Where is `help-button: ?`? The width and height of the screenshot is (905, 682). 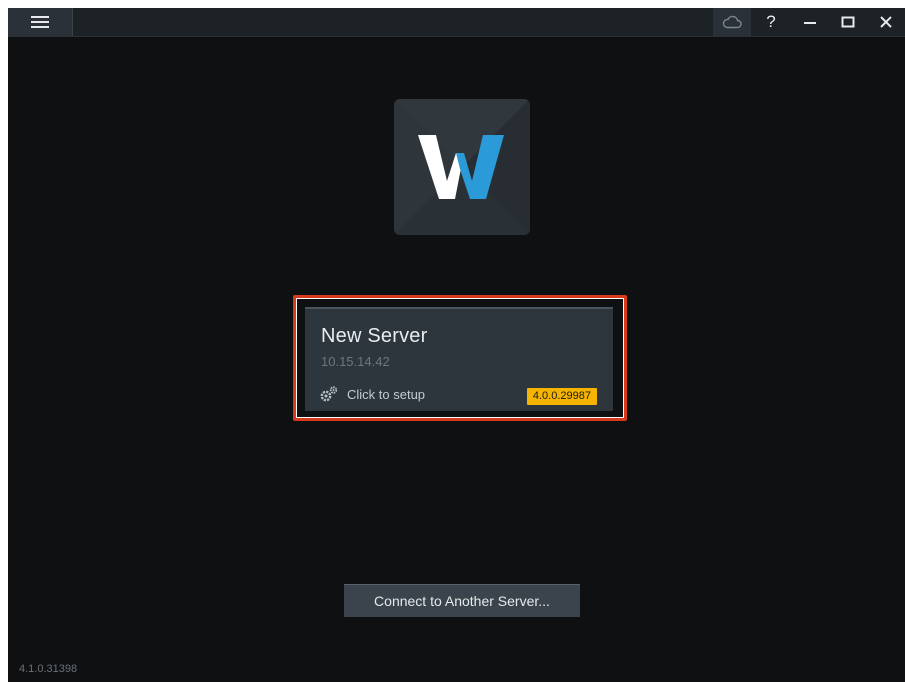
help-button: ? is located at coordinates (771, 22).